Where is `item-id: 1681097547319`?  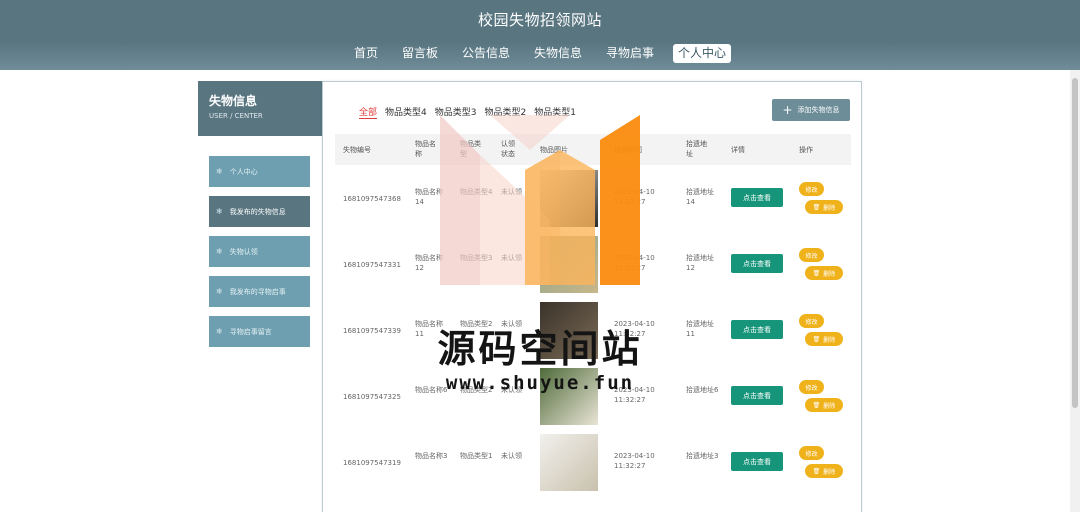 item-id: 1681097547319 is located at coordinates (372, 463).